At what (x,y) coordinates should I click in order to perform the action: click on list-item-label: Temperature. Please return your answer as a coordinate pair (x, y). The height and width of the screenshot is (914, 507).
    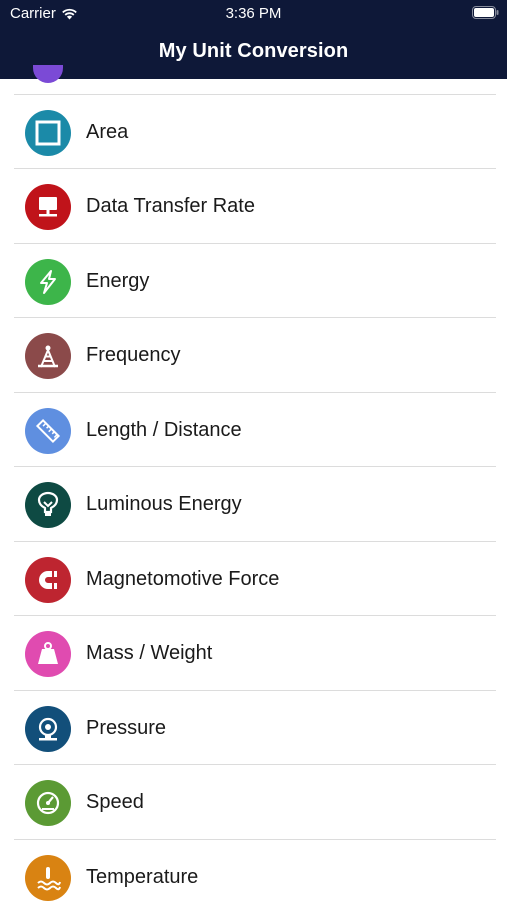
    Looking at the image, I should click on (142, 877).